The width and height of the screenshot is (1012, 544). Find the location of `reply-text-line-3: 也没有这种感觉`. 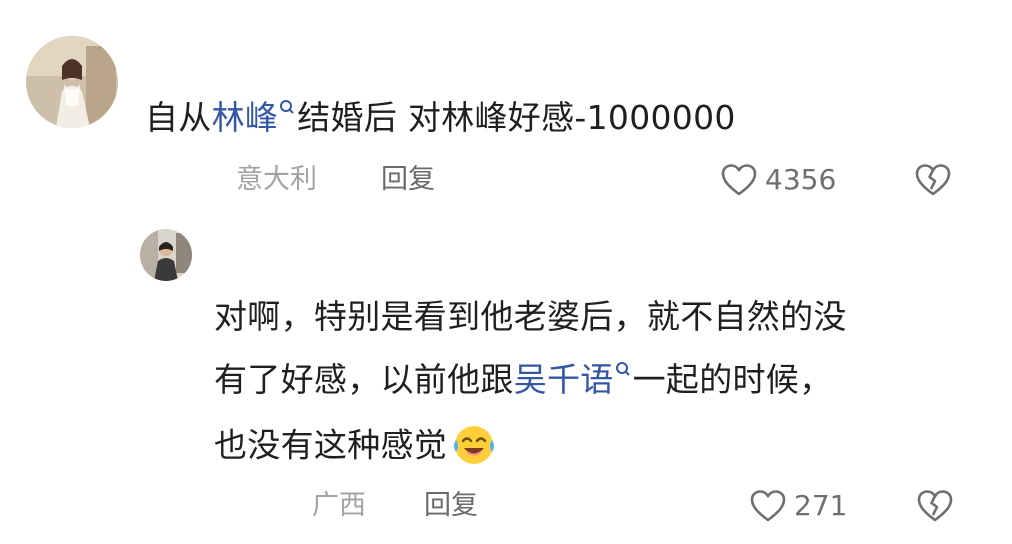

reply-text-line-3: 也没有这种感觉 is located at coordinates (355, 445).